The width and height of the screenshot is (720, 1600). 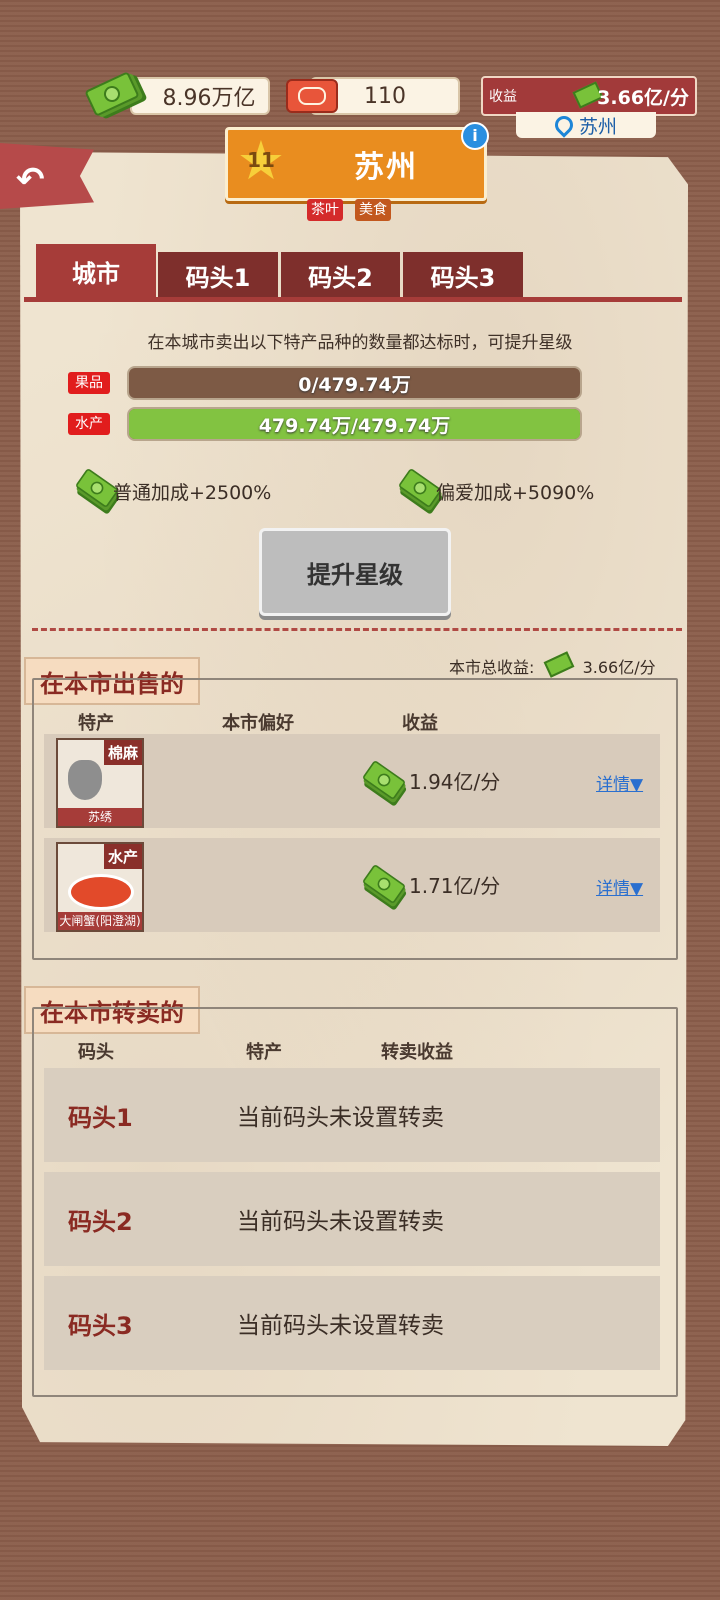 I want to click on requirement-progress-bar: 0/479.74万, so click(x=354, y=383).